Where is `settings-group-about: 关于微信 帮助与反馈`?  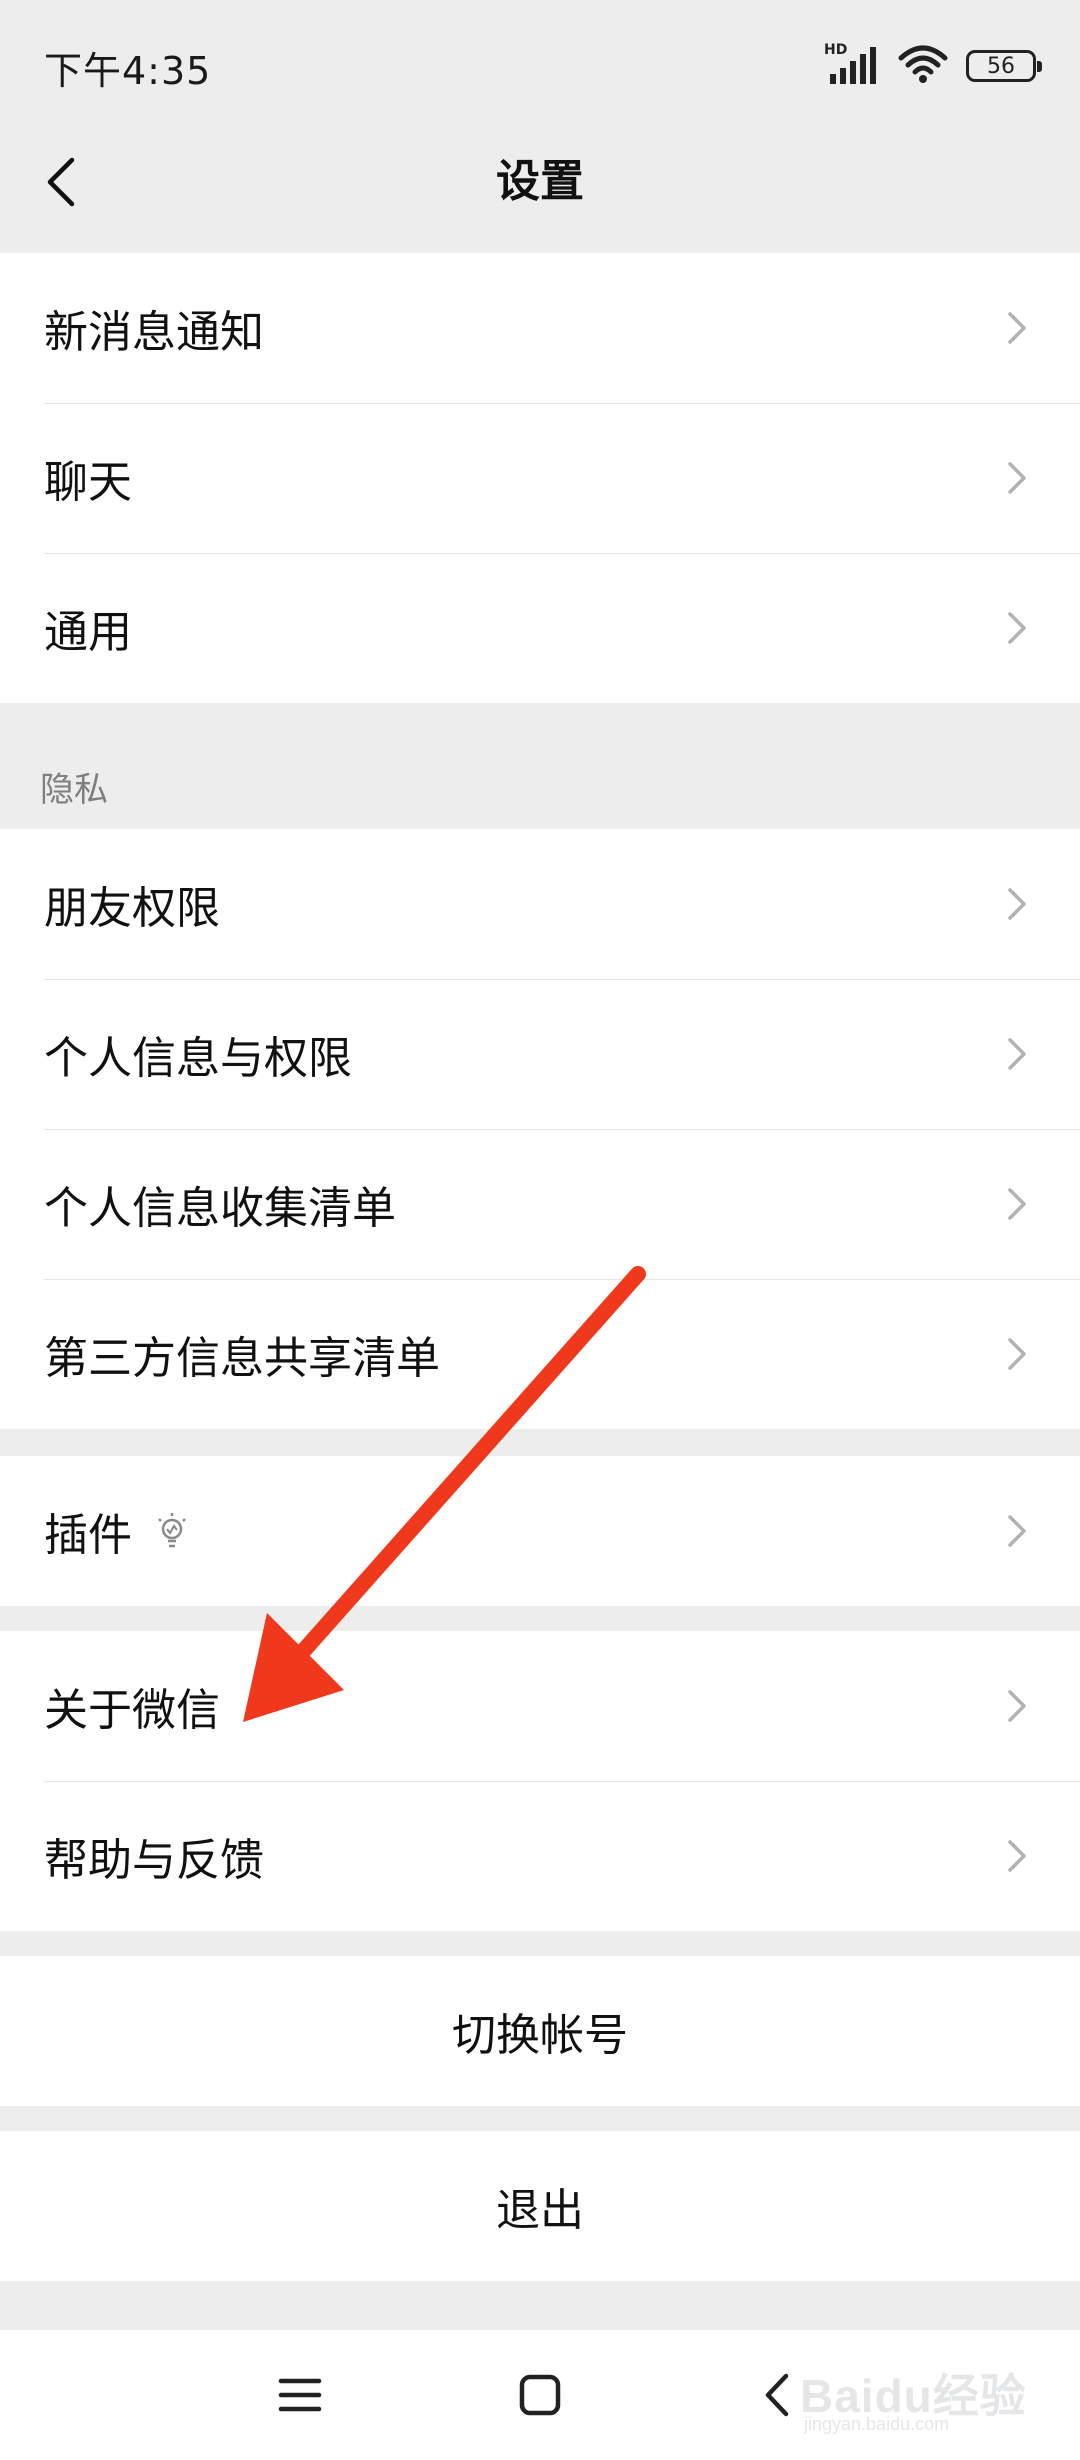
settings-group-about: 关于微信 帮助与反馈 is located at coordinates (540, 1781).